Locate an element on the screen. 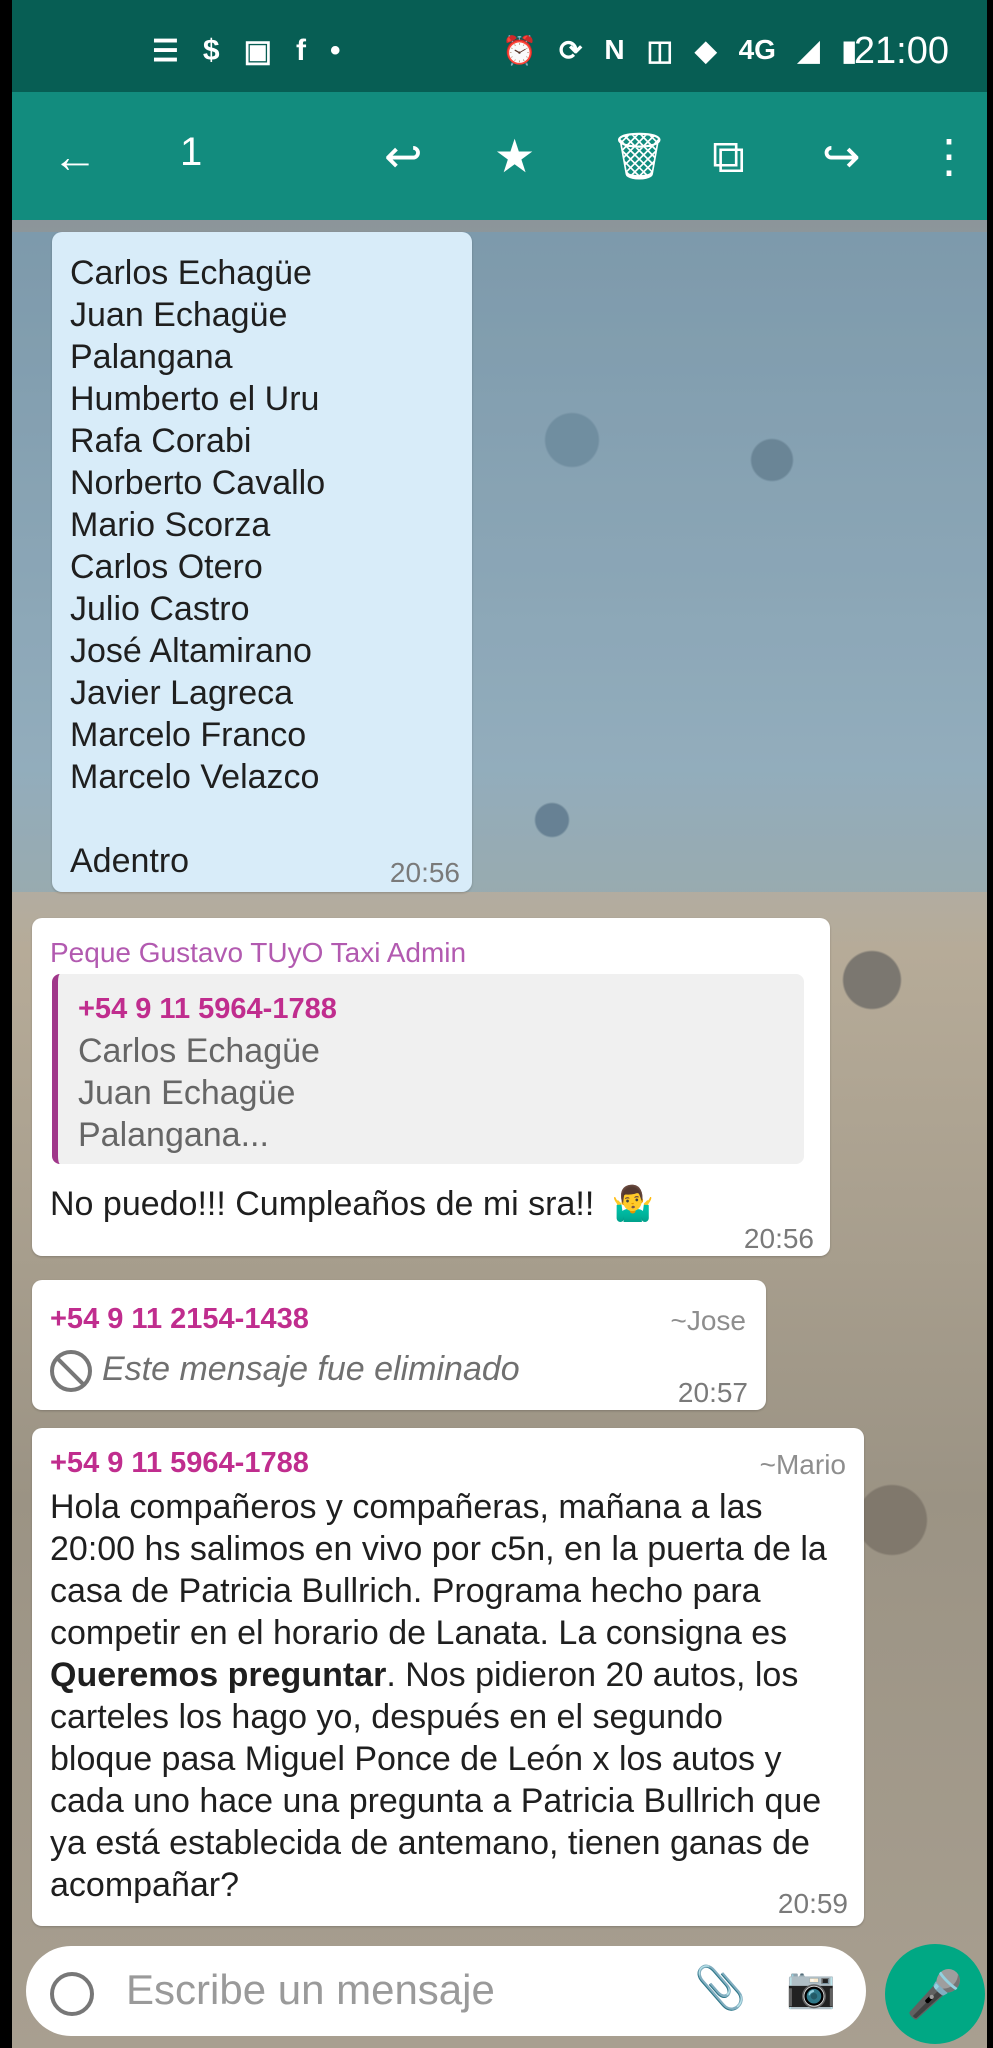  camera-icon: 📷 is located at coordinates (811, 1987).